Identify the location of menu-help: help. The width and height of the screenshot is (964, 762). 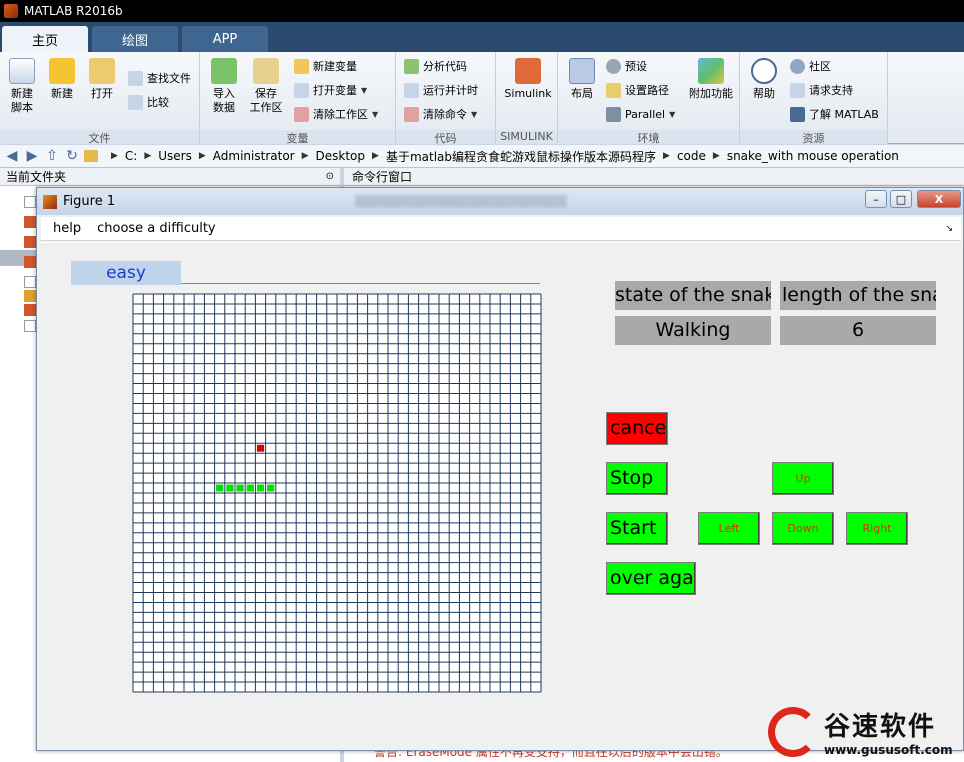
(67, 228).